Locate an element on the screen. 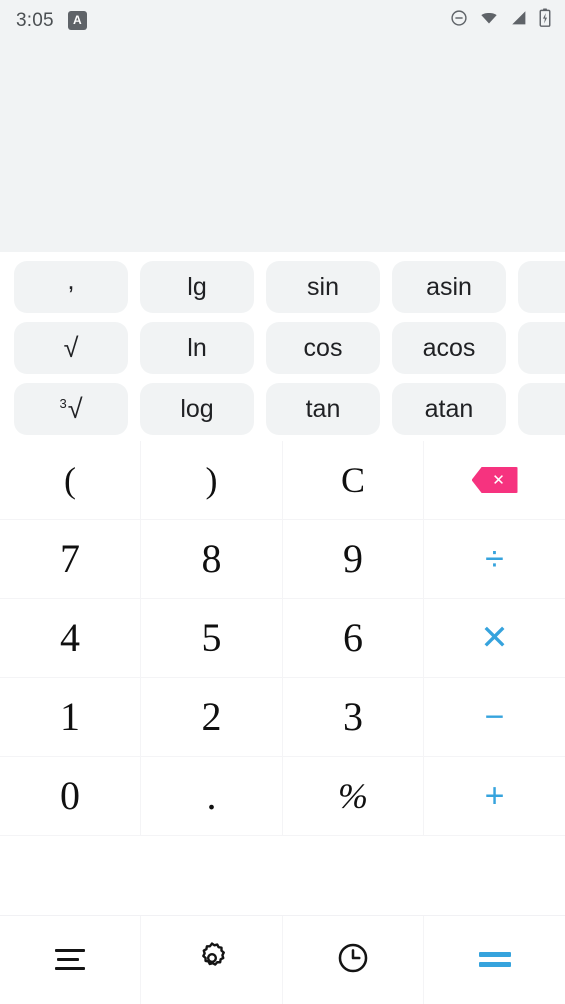 This screenshot has width=565, height=1004. status-time: 3:05 is located at coordinates (35, 20).